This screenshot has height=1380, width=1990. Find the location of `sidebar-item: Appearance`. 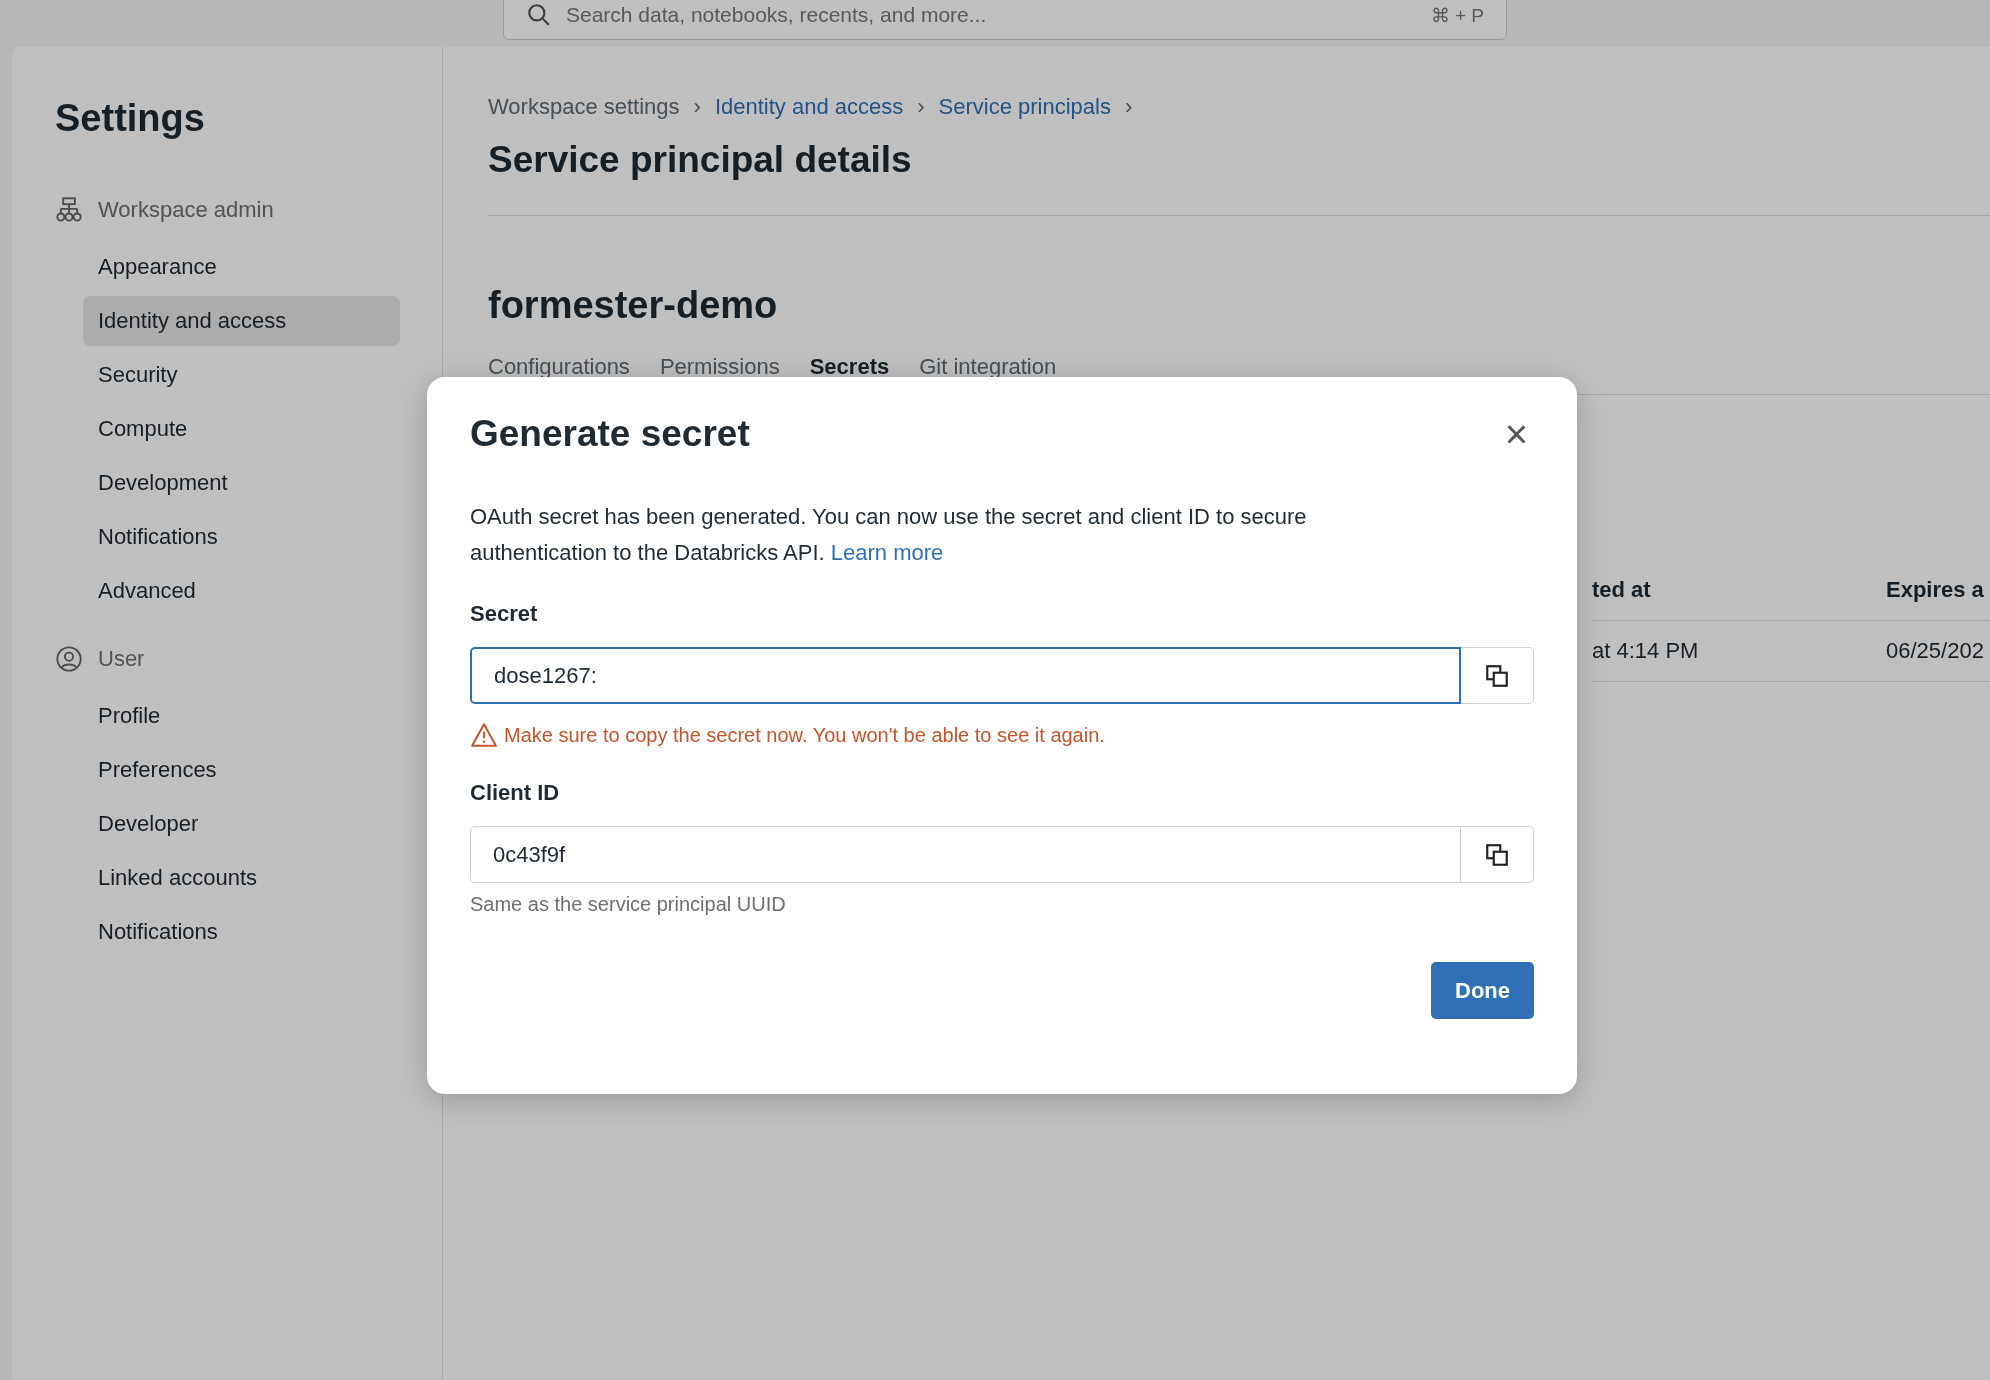

sidebar-item: Appearance is located at coordinates (241, 267).